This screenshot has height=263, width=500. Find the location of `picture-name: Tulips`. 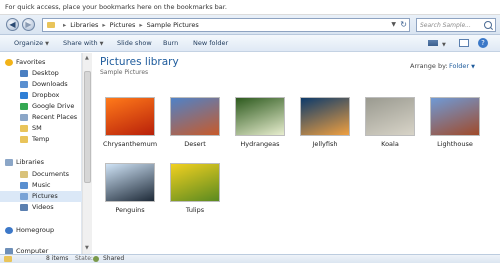

picture-name: Tulips is located at coordinates (195, 210).